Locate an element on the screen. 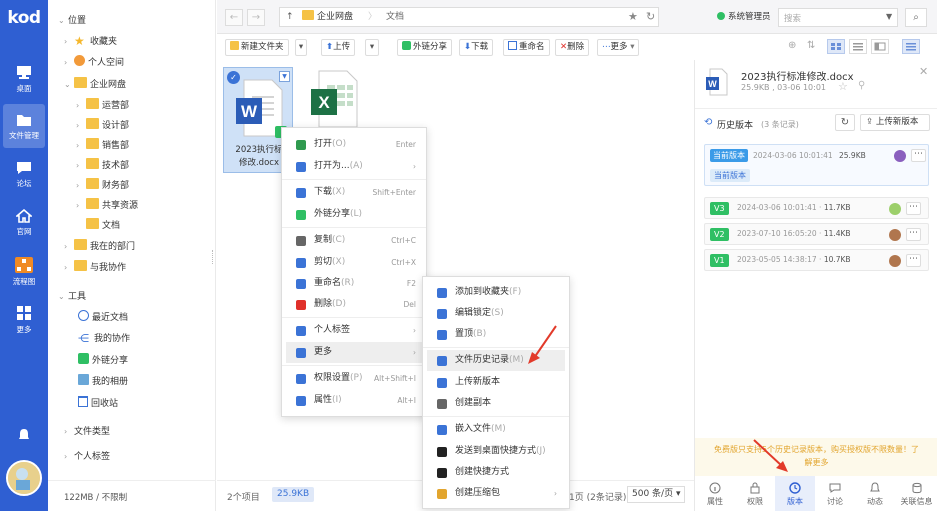 This screenshot has width=937, height=511. user-avatar is located at coordinates (24, 478).